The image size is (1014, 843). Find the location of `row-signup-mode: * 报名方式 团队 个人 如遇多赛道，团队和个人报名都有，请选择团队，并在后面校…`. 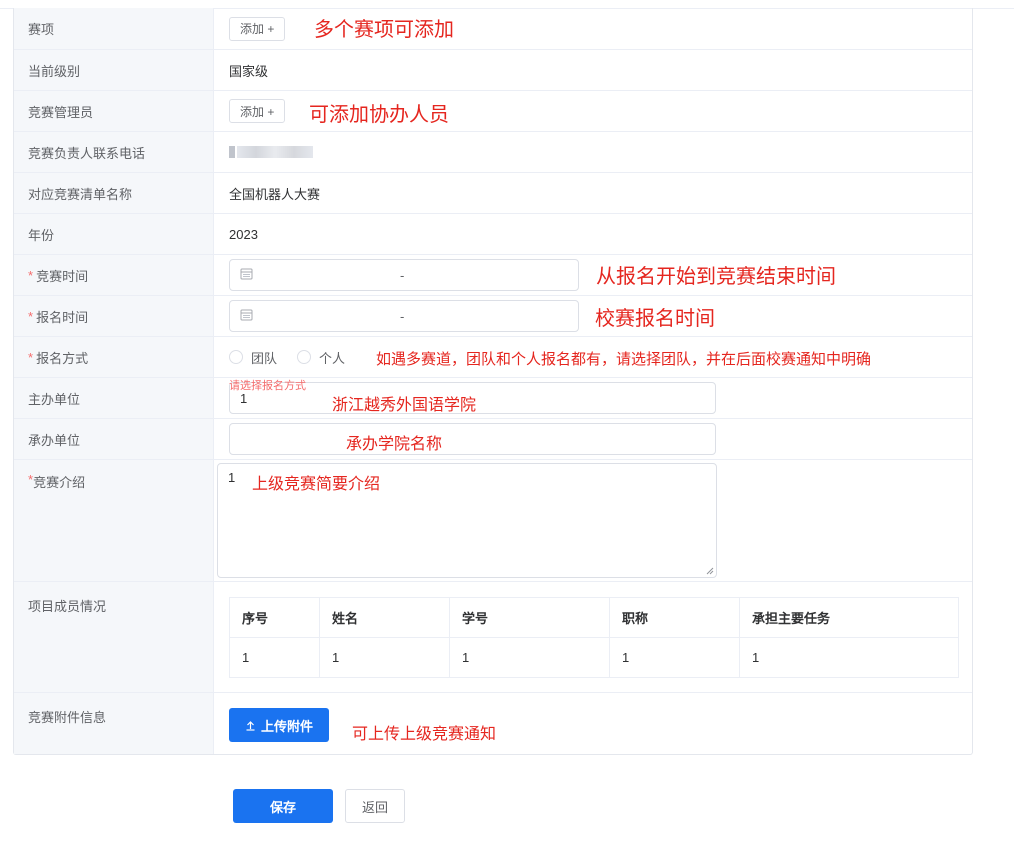

row-signup-mode: * 报名方式 团队 个人 如遇多赛道，团队和个人报名都有，请选择团队，并在后面校… is located at coordinates (493, 356).